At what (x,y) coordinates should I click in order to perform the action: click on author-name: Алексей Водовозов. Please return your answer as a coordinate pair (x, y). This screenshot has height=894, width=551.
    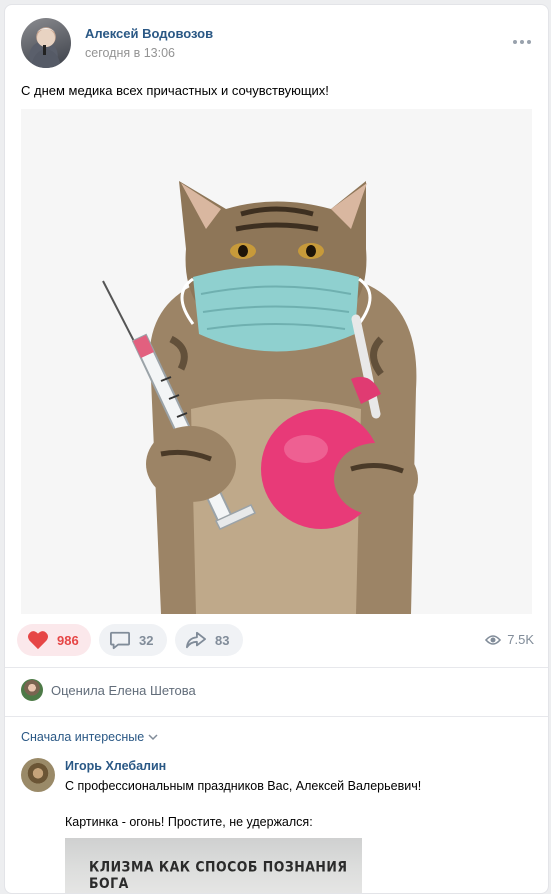
    Looking at the image, I should click on (149, 33).